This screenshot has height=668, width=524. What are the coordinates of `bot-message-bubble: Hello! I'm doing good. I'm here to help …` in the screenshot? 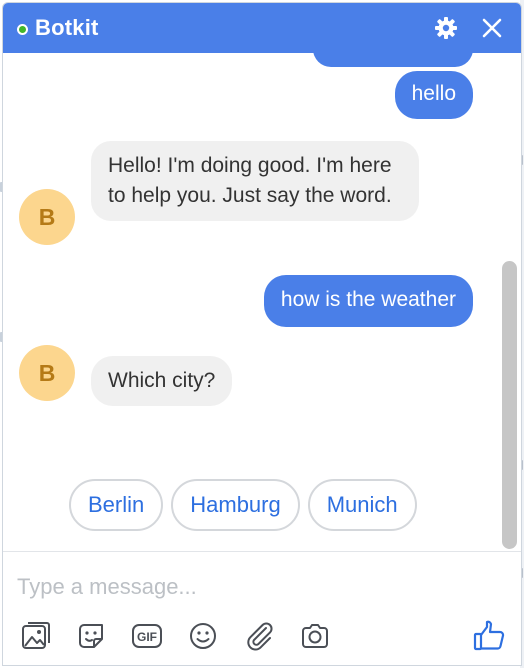 It's located at (255, 181).